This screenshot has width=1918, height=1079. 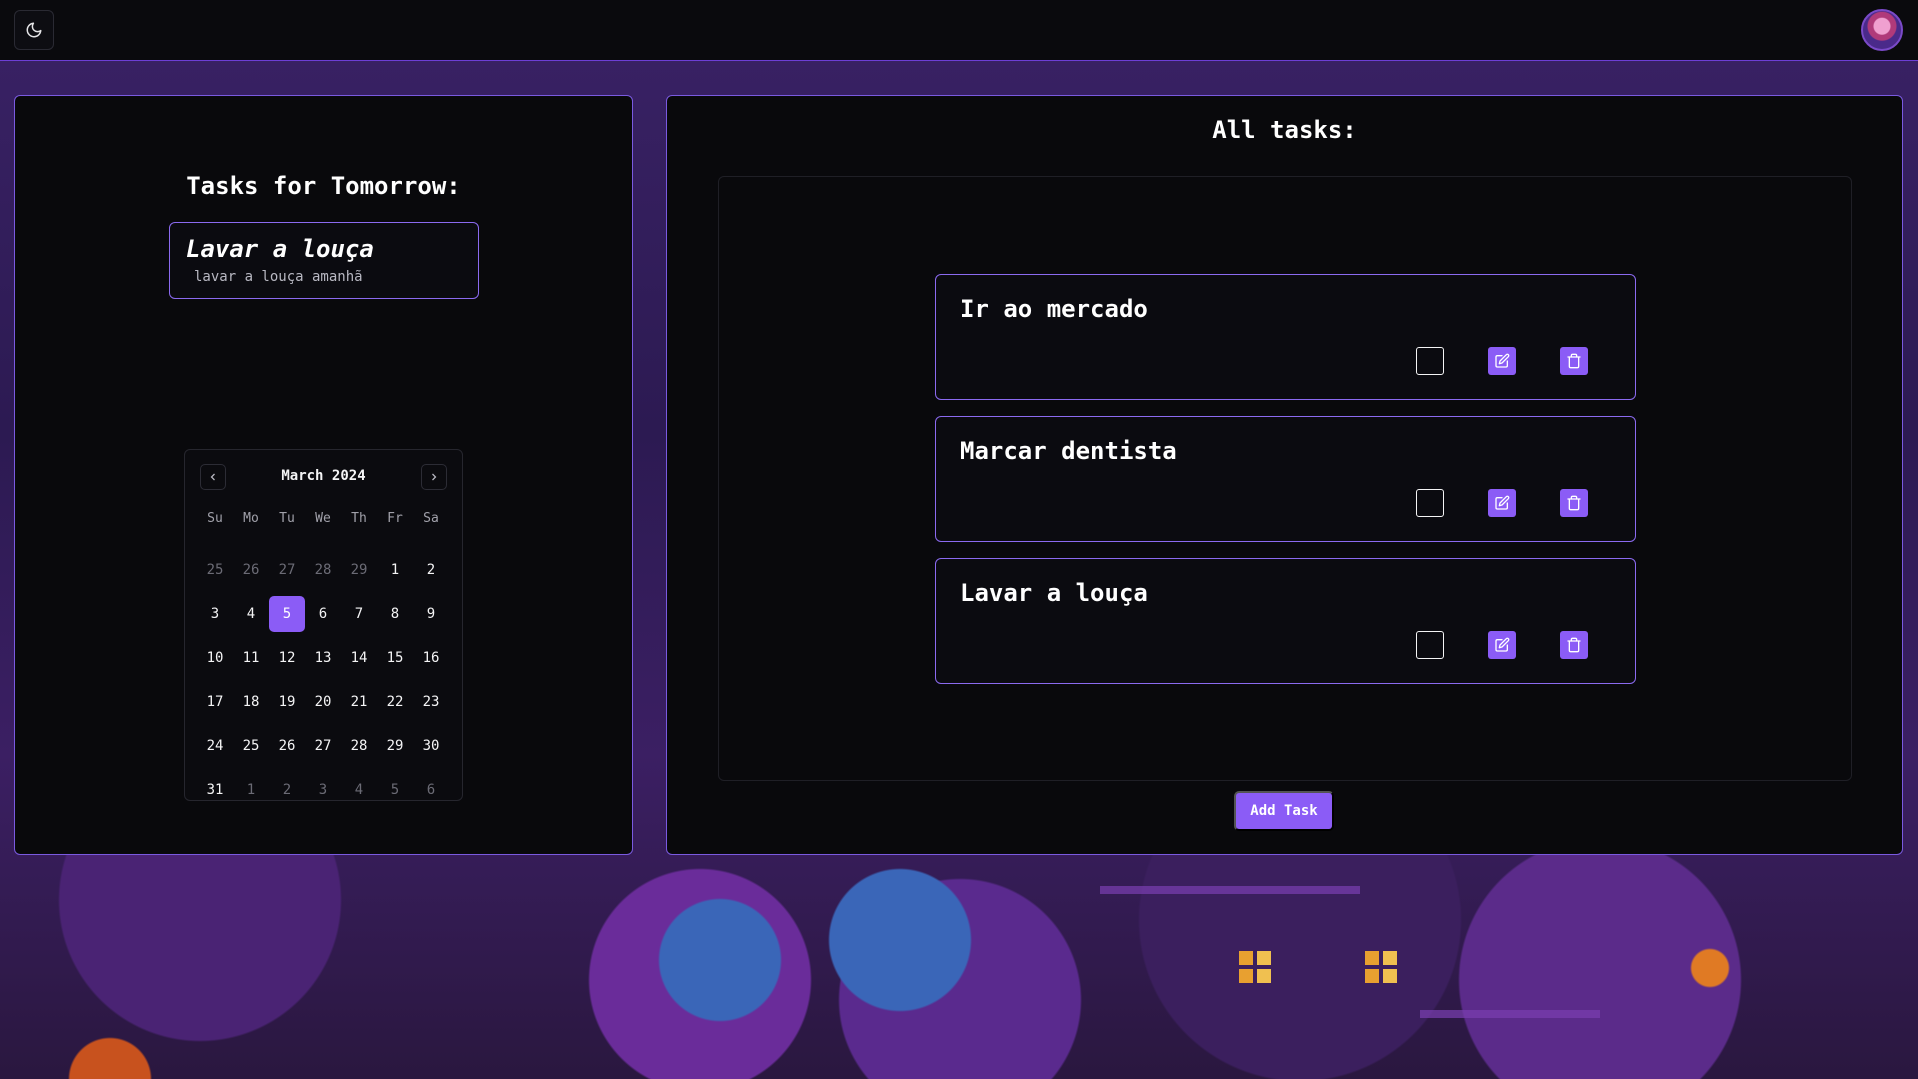 I want to click on task-title: Marcar dentista, so click(x=1068, y=451).